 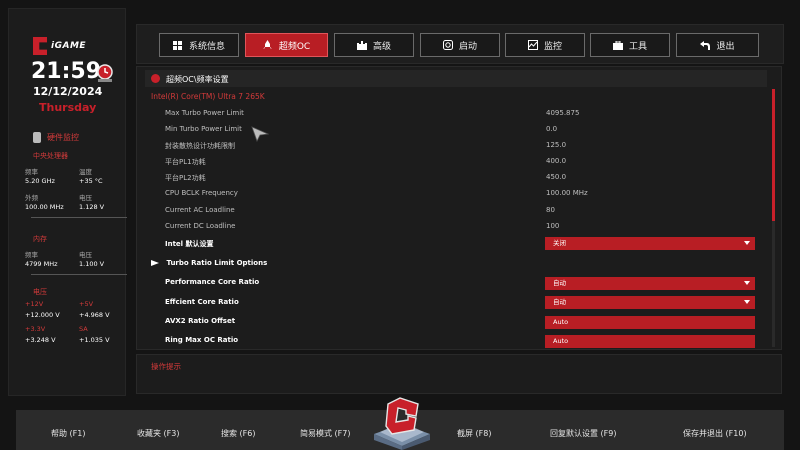 I want to click on setting-label: Max Turbo Power Limit, so click(x=204, y=113).